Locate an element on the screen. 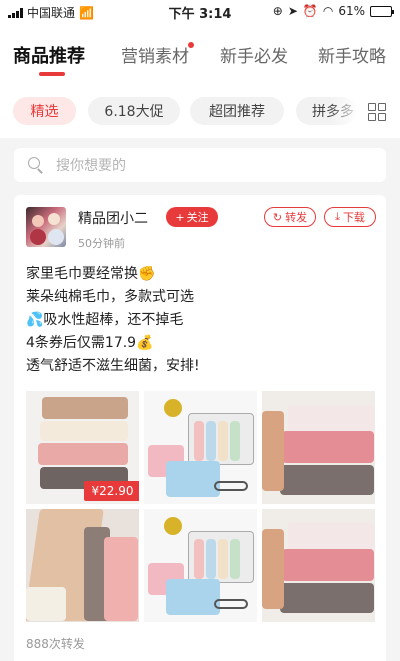 The height and width of the screenshot is (661, 400). location-icon: ➤ is located at coordinates (292, 11).